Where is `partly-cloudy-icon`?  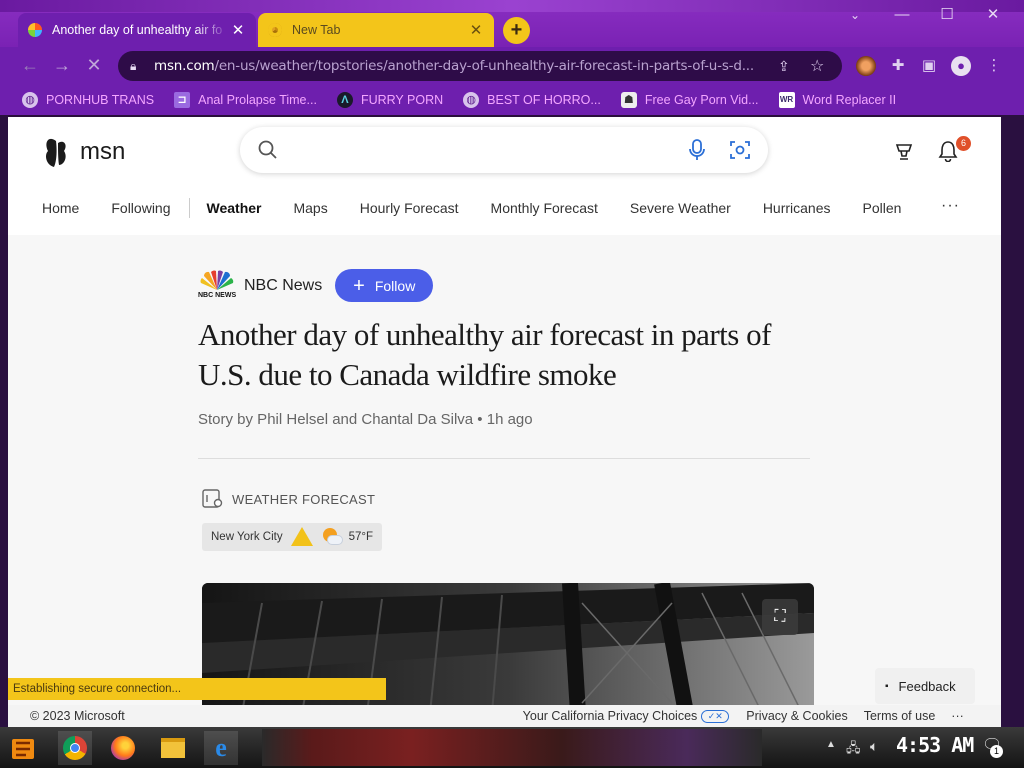
partly-cloudy-icon is located at coordinates (332, 537).